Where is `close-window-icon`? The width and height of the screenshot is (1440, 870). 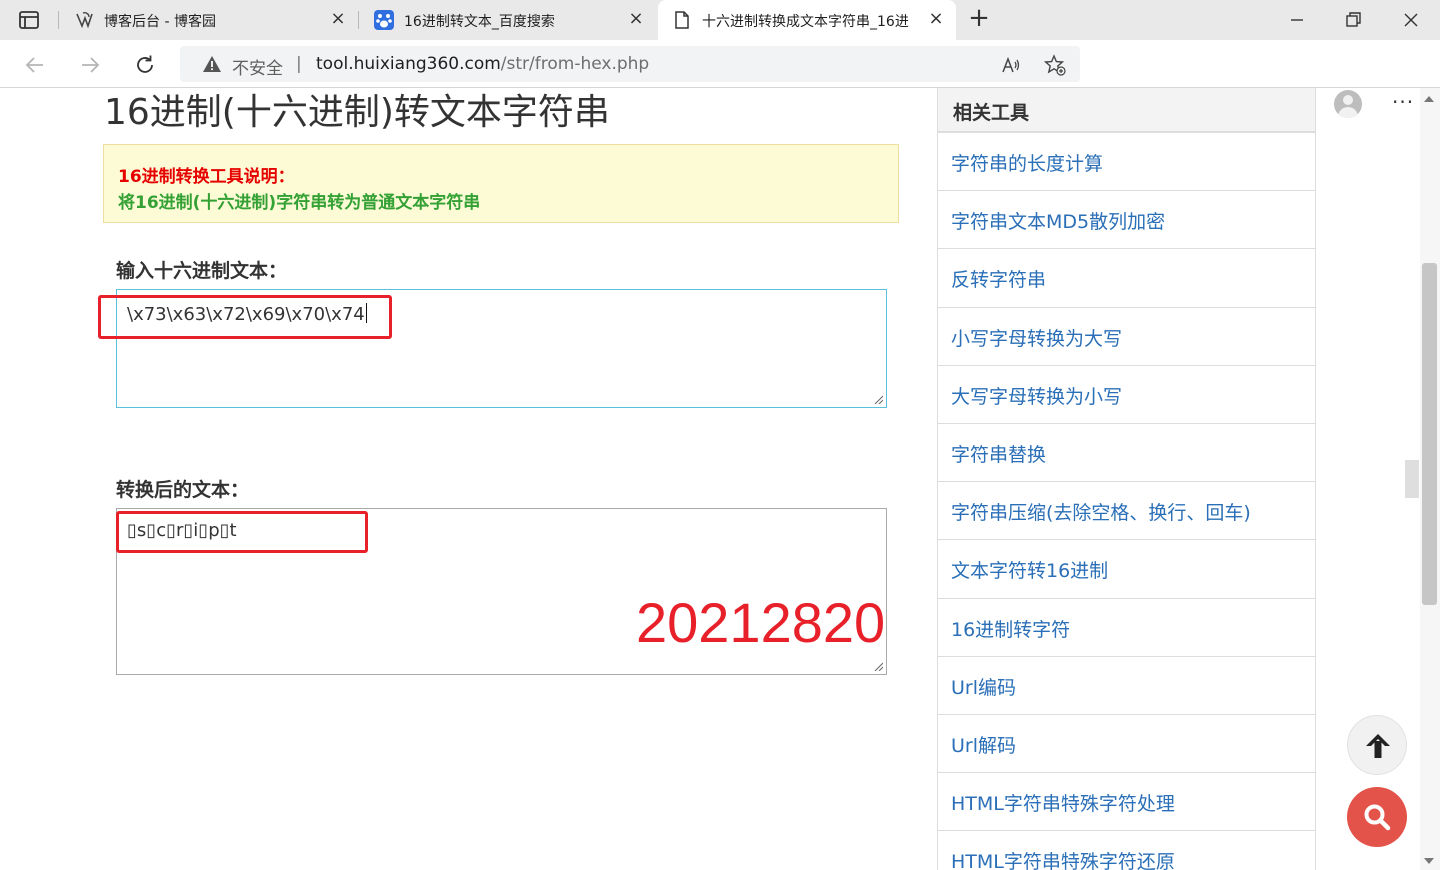
close-window-icon is located at coordinates (1411, 20).